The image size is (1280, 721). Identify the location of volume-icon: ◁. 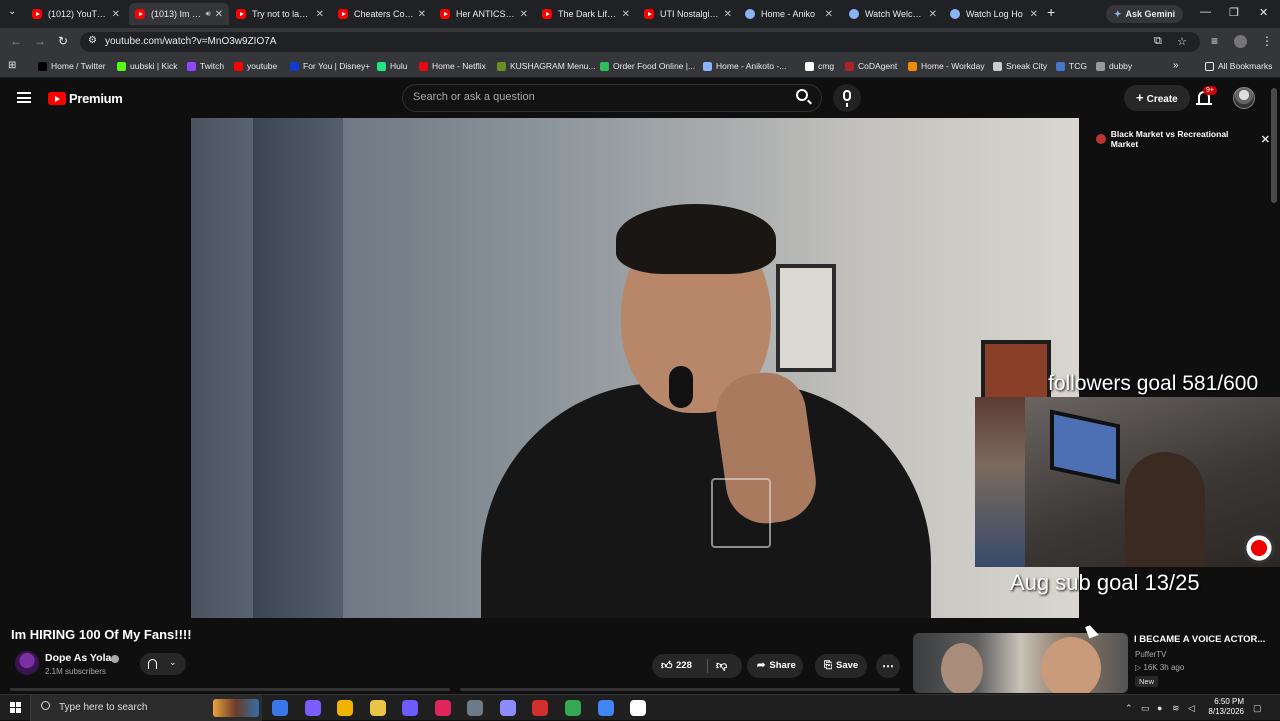
(1191, 708).